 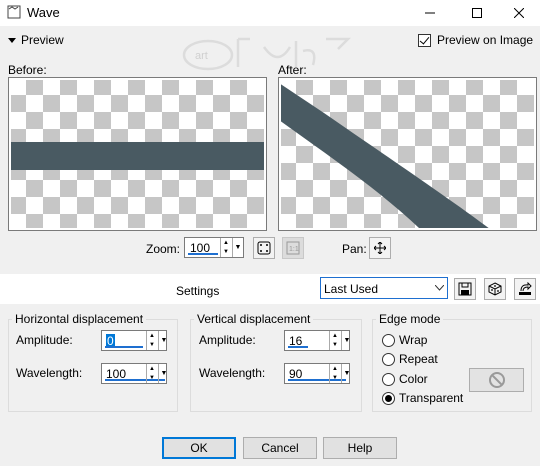 I want to click on preview-label: Preview, so click(x=42, y=40).